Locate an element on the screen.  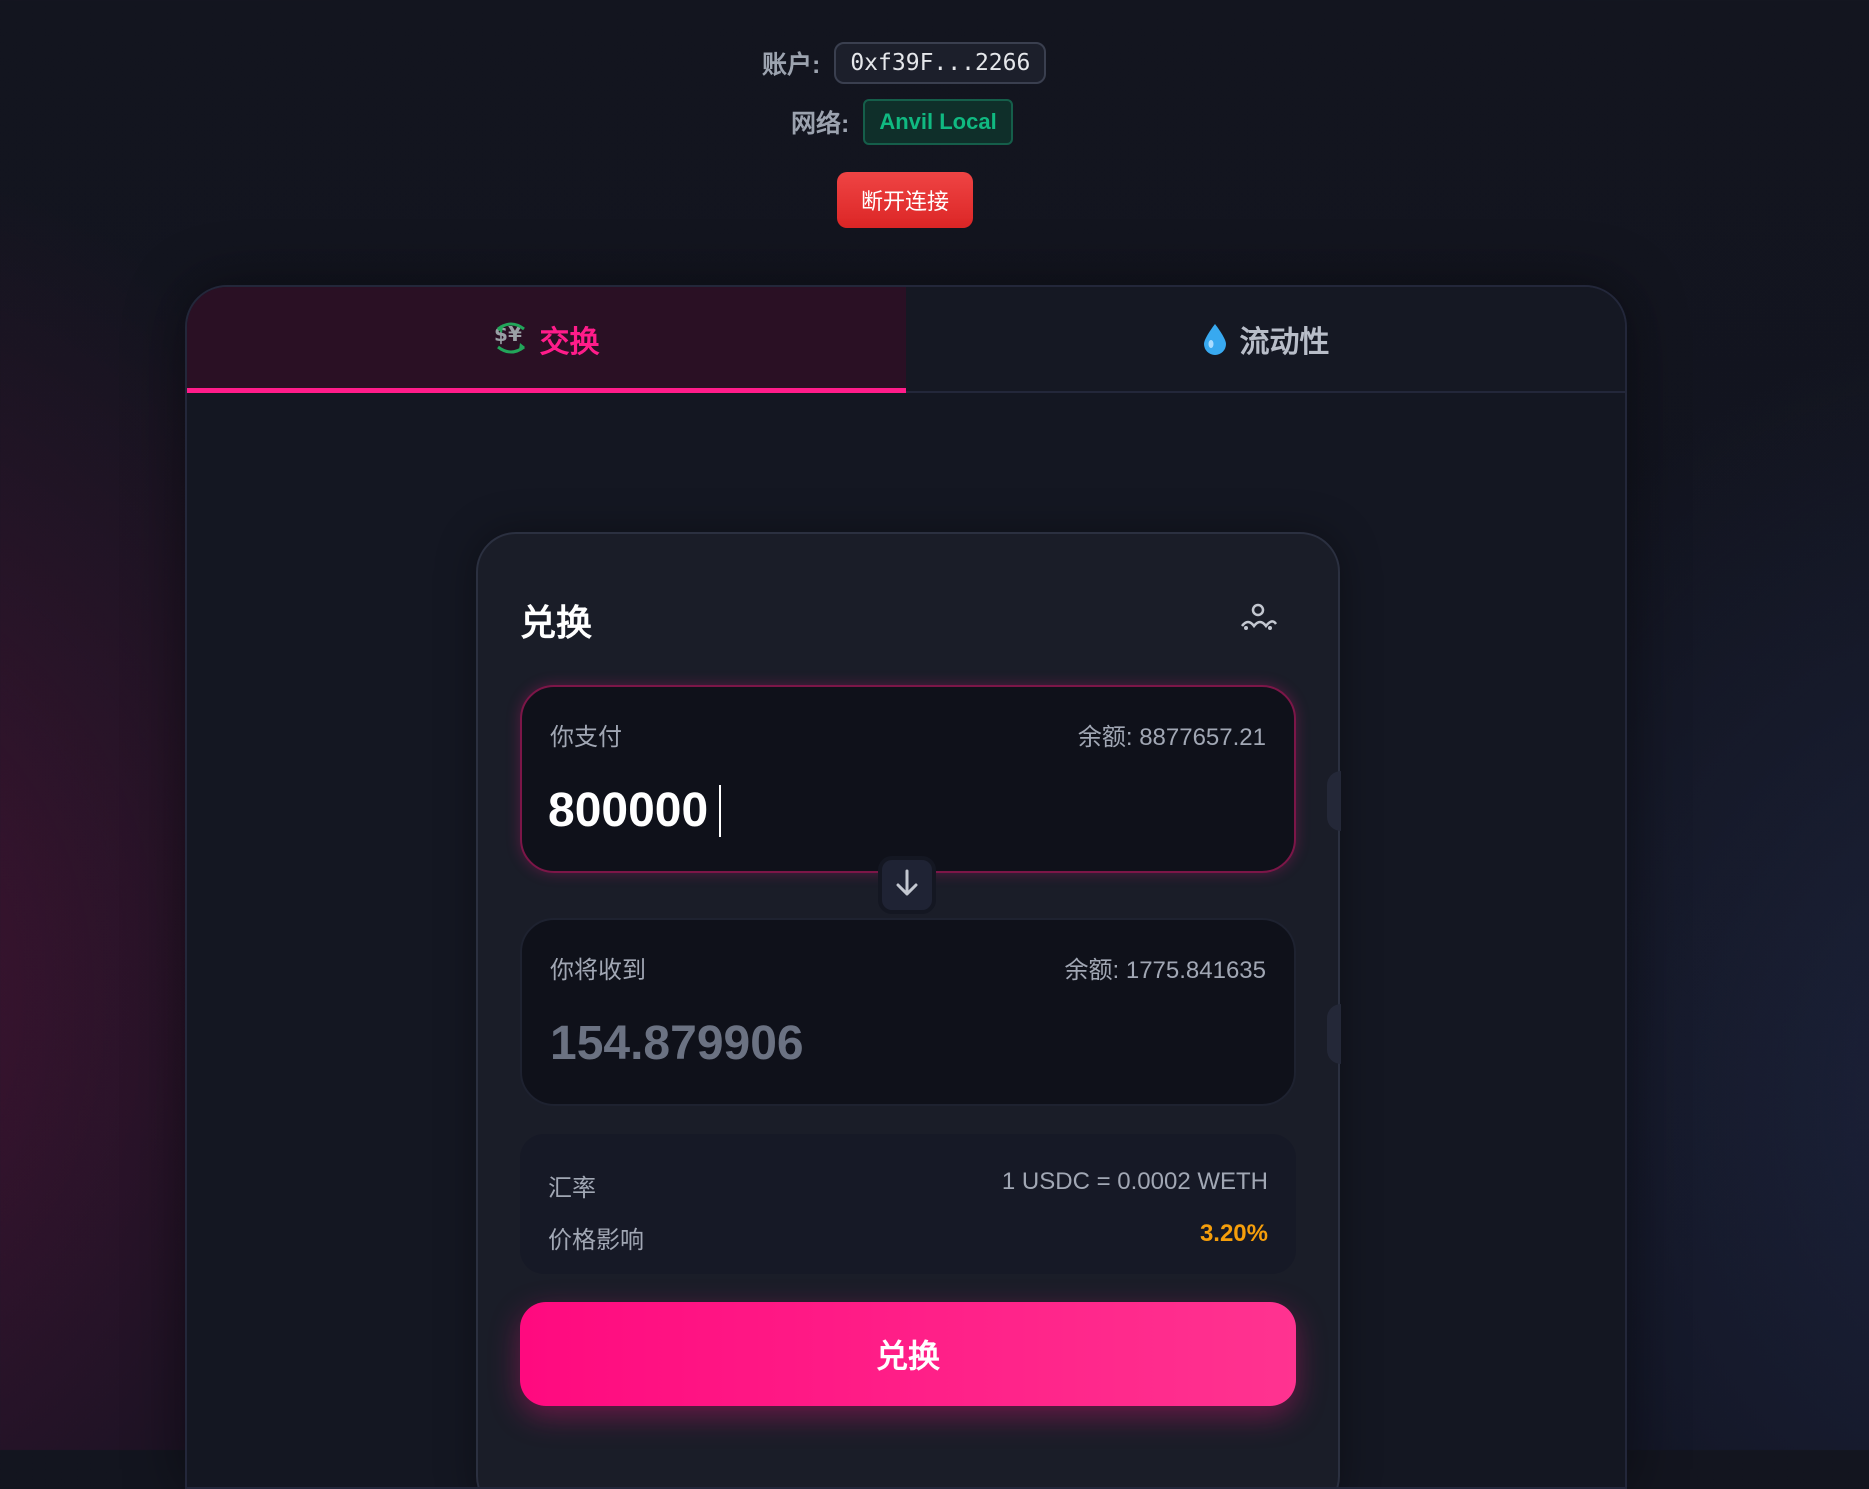
active-tab-indicator is located at coordinates (546, 390).